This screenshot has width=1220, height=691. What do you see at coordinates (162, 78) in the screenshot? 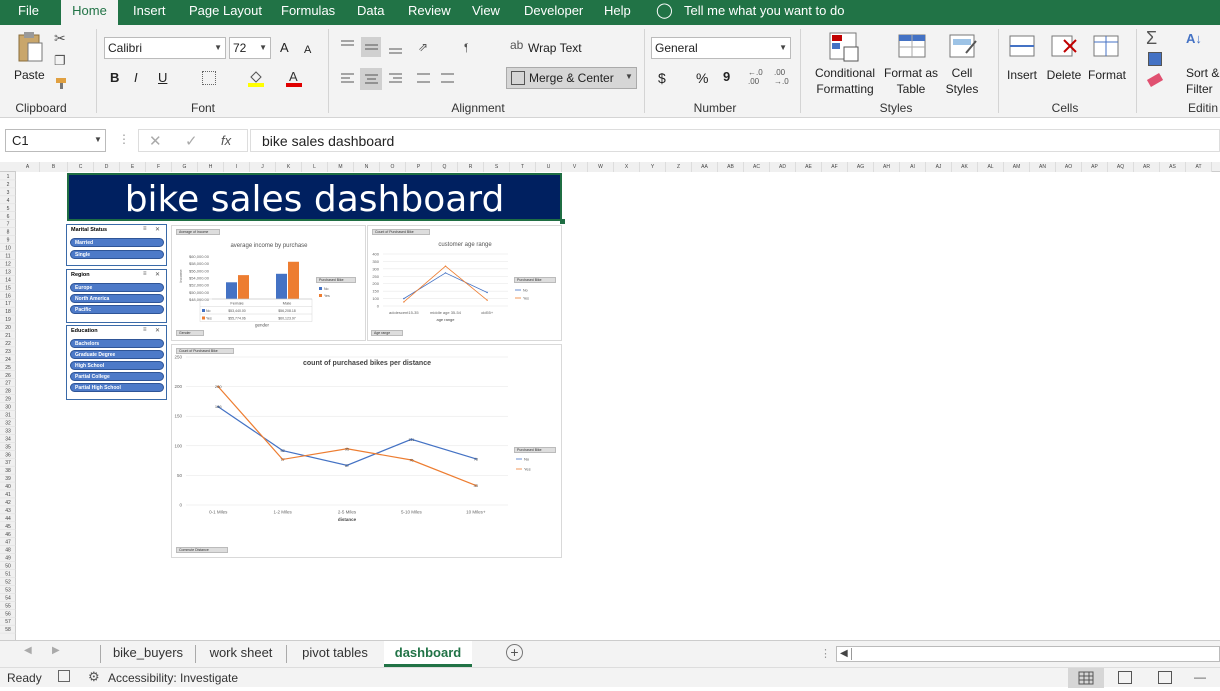
I see `underline-button: U` at bounding box center [162, 78].